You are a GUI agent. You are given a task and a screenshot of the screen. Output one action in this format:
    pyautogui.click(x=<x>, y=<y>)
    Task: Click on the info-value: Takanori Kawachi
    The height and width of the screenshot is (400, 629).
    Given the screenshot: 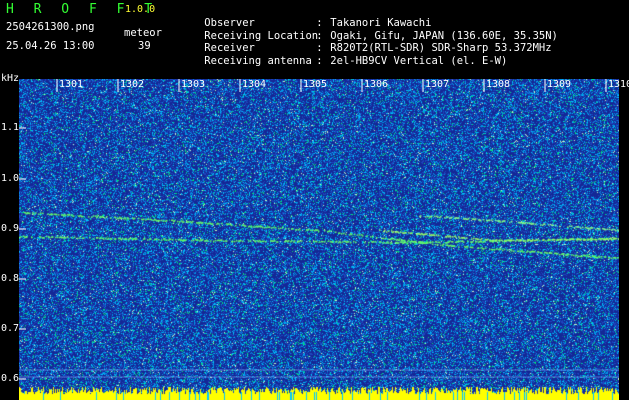 What is the action you would take?
    pyautogui.click(x=381, y=23)
    